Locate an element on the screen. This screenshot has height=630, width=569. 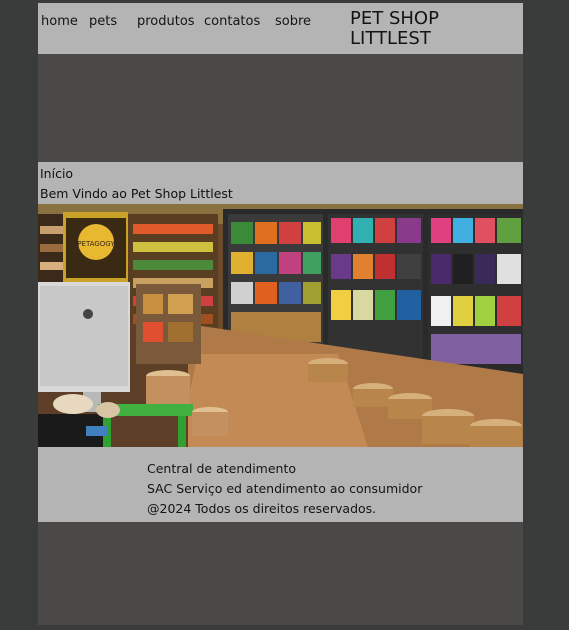
site-logo-text: PET SHOP LITTLEST is located at coordinates (425, 29).